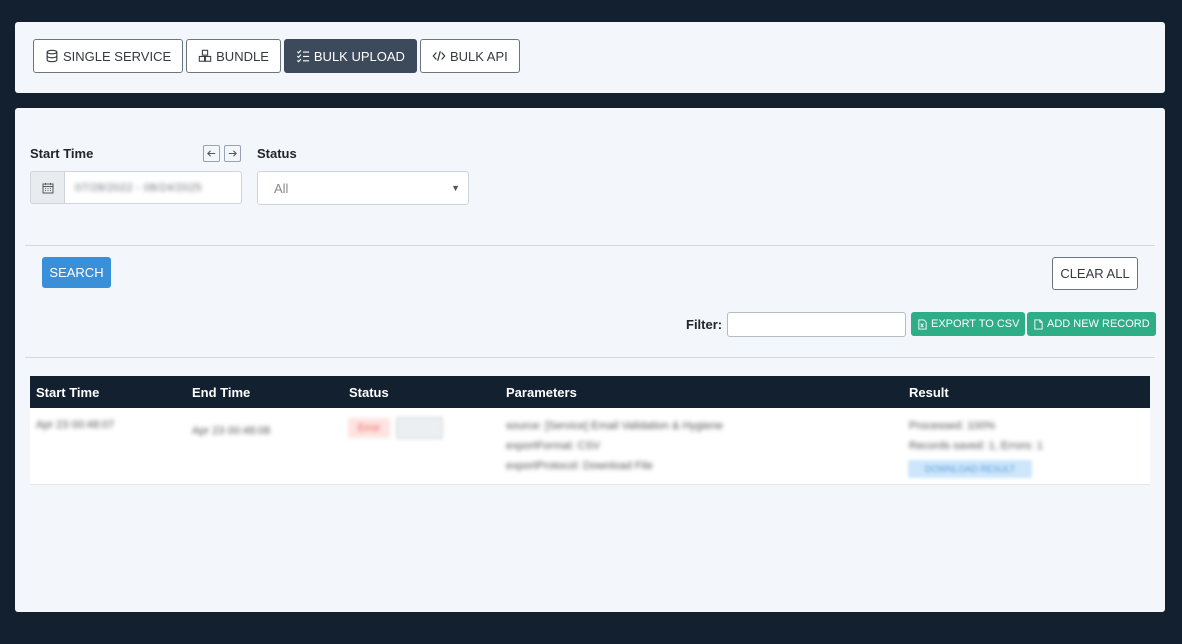  What do you see at coordinates (303, 56) in the screenshot?
I see `list-check-icon` at bounding box center [303, 56].